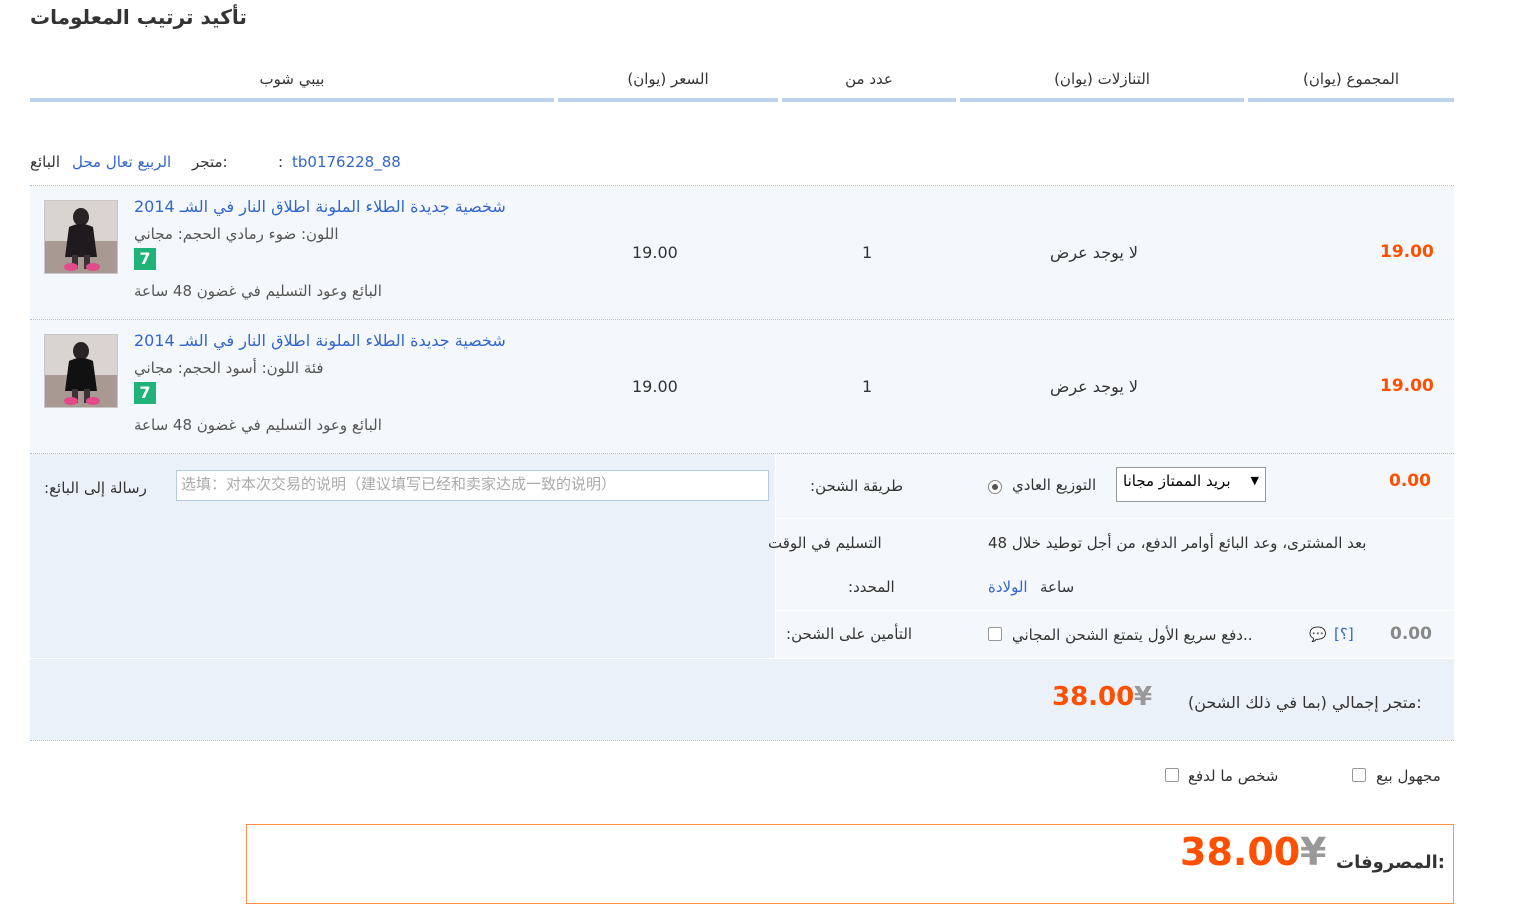 The width and height of the screenshot is (1523, 904). I want to click on ontime-label: التسليم في الوقت, so click(825, 543).